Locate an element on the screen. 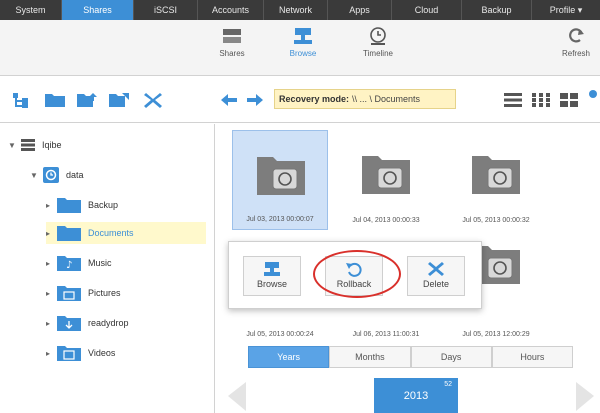  snapshot-item: Jul 05, 2013 00:00:32 is located at coordinates (496, 180).